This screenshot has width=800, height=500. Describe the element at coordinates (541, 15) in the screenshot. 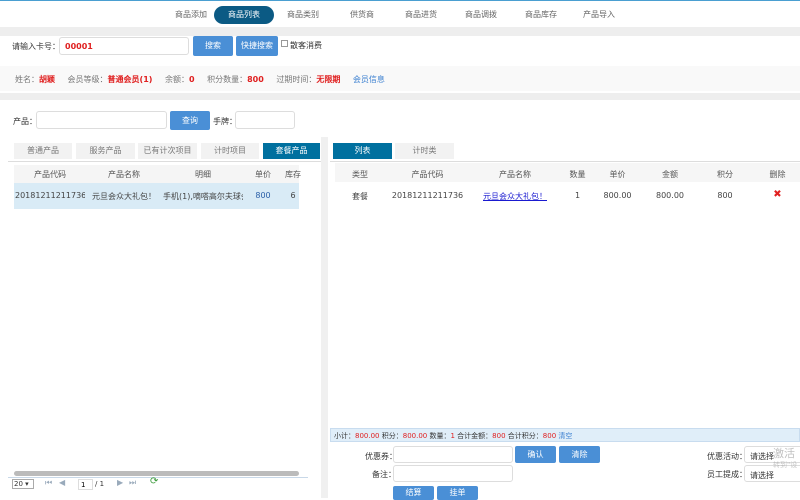

I see `nav-item: 商品库存` at that location.